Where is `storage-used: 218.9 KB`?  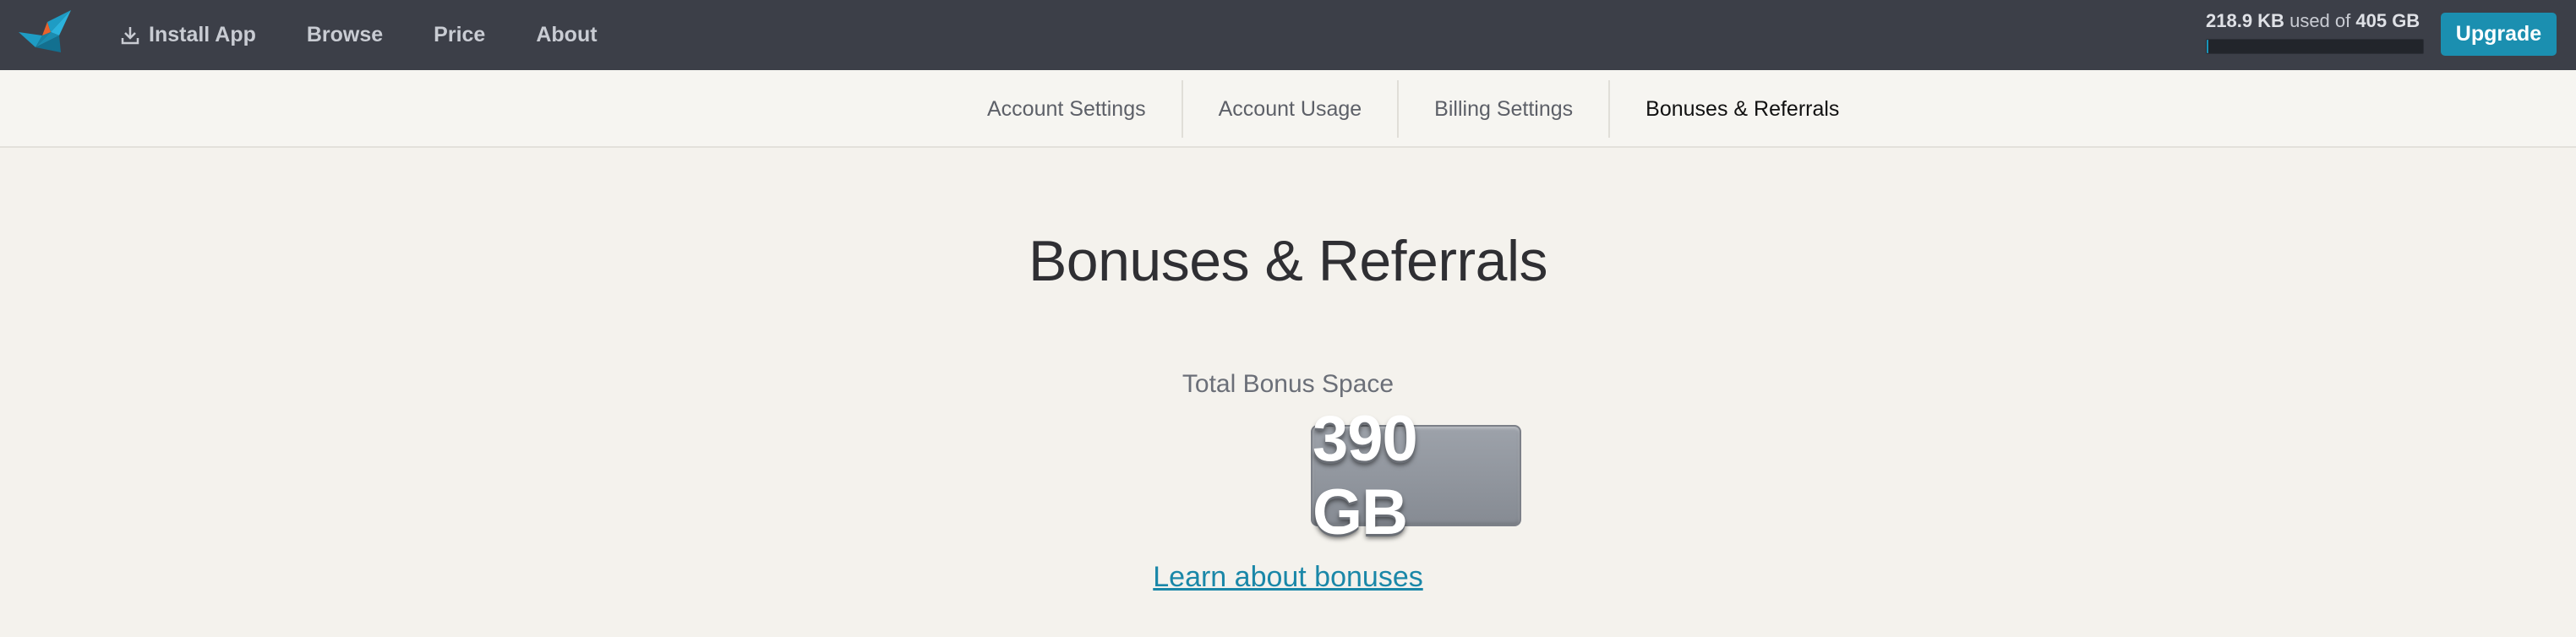 storage-used: 218.9 KB is located at coordinates (2245, 20).